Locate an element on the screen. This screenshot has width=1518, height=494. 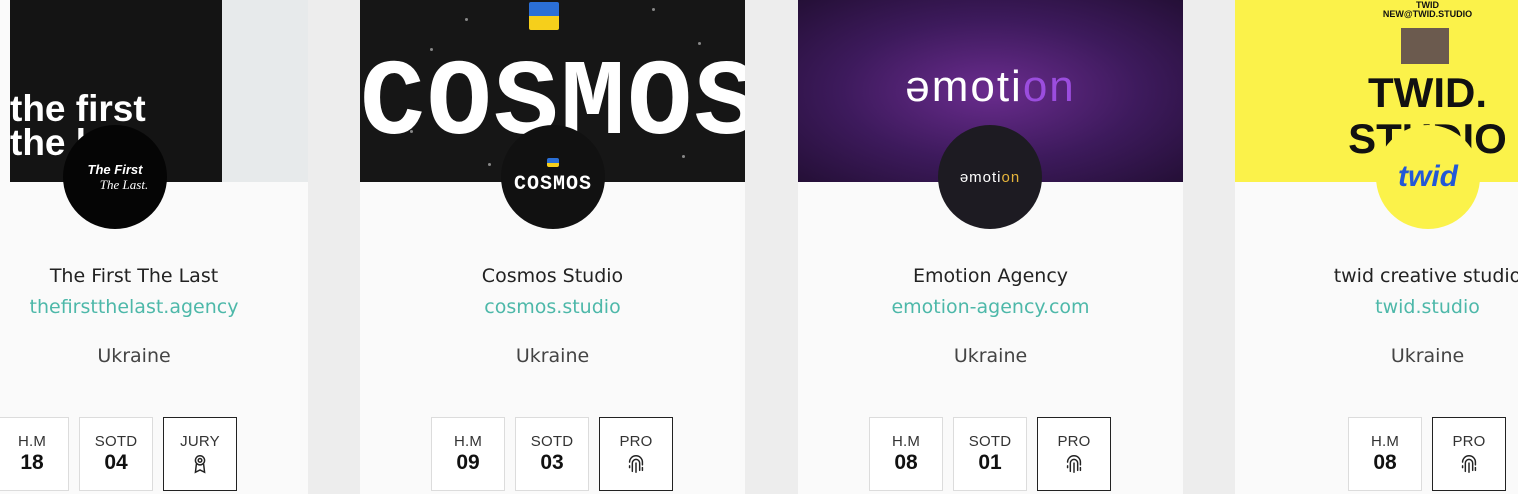
avatar-text: The Last. is located at coordinates (124, 184).